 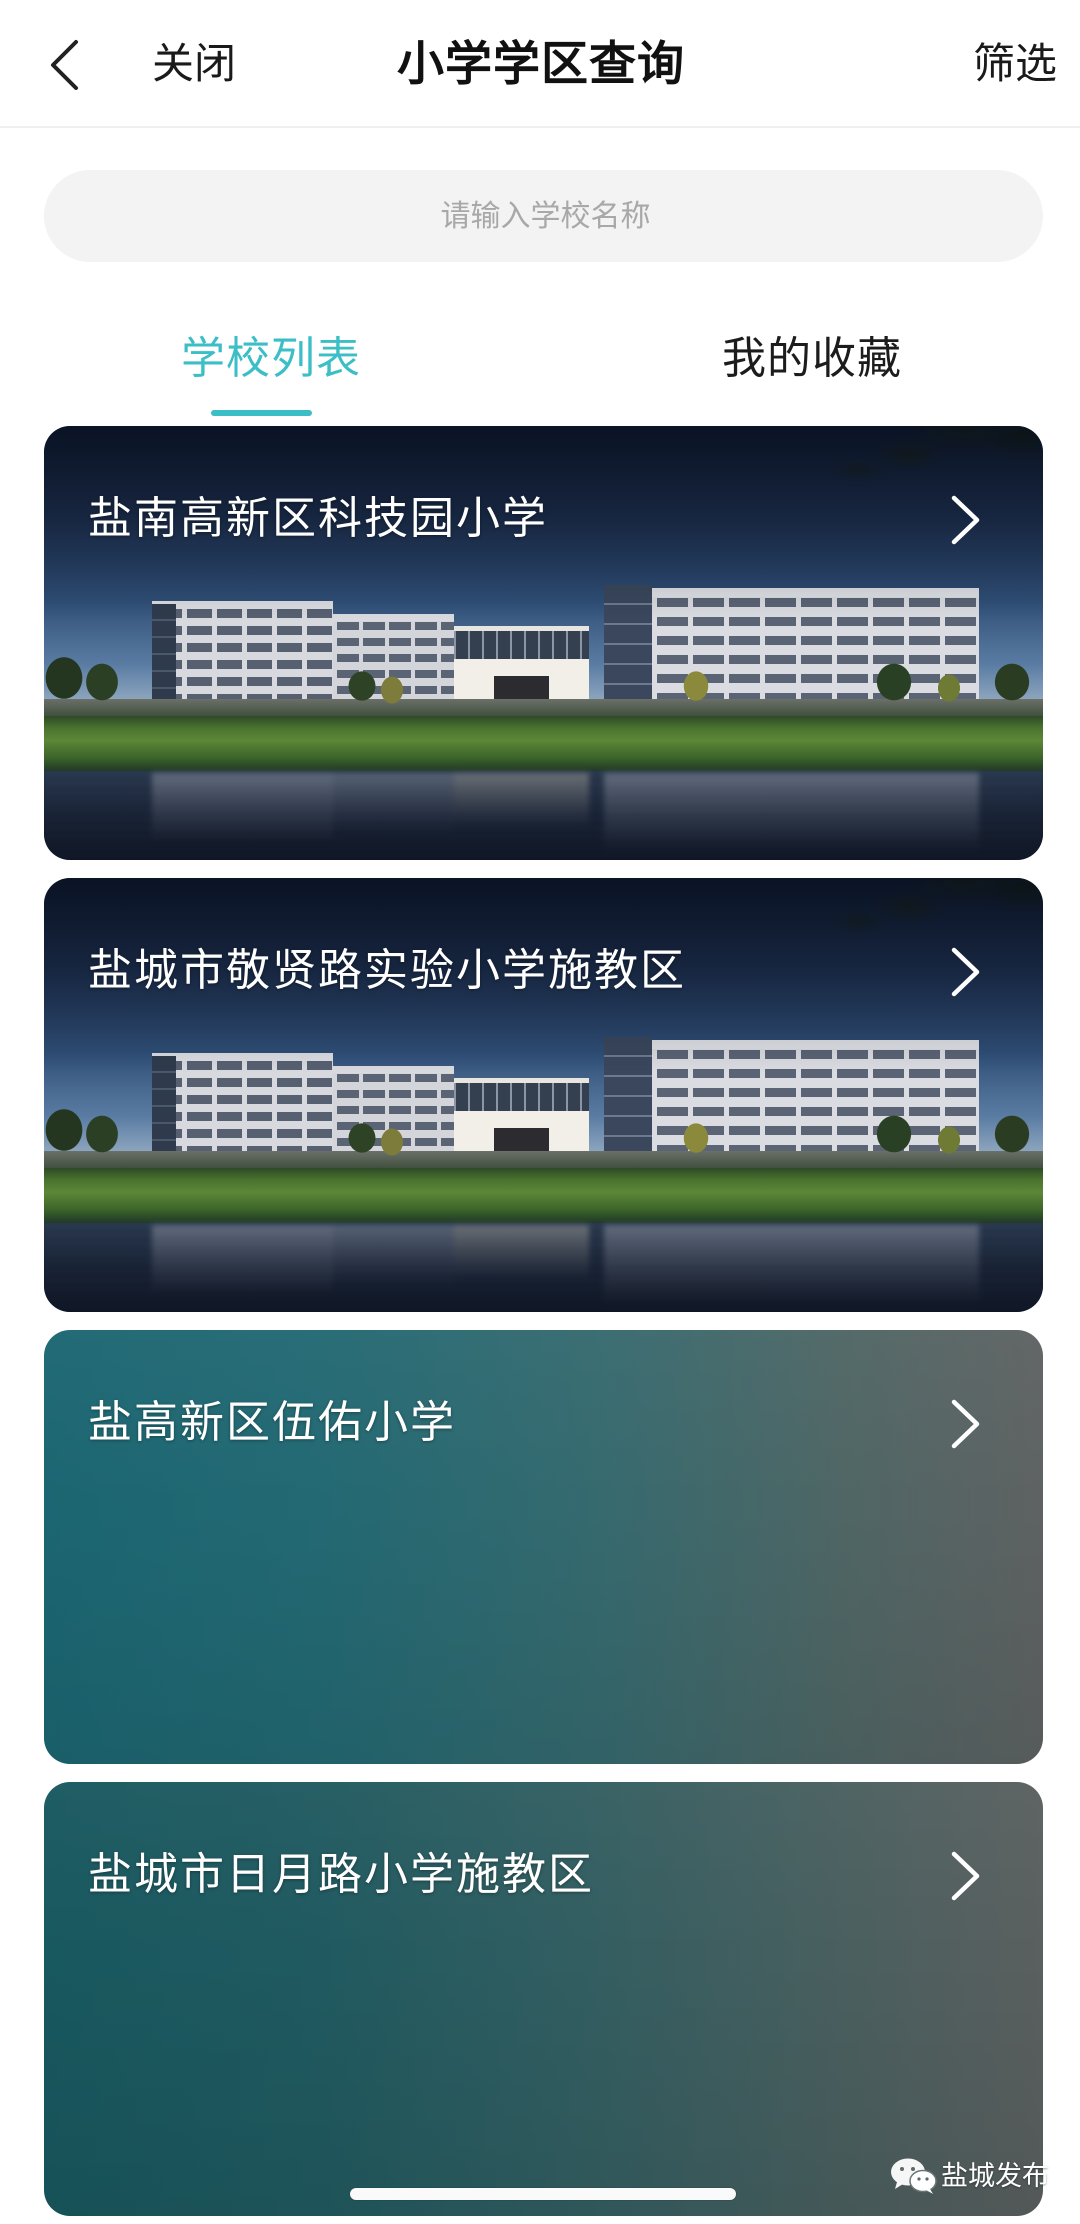 I want to click on search-bar, so click(x=543, y=217).